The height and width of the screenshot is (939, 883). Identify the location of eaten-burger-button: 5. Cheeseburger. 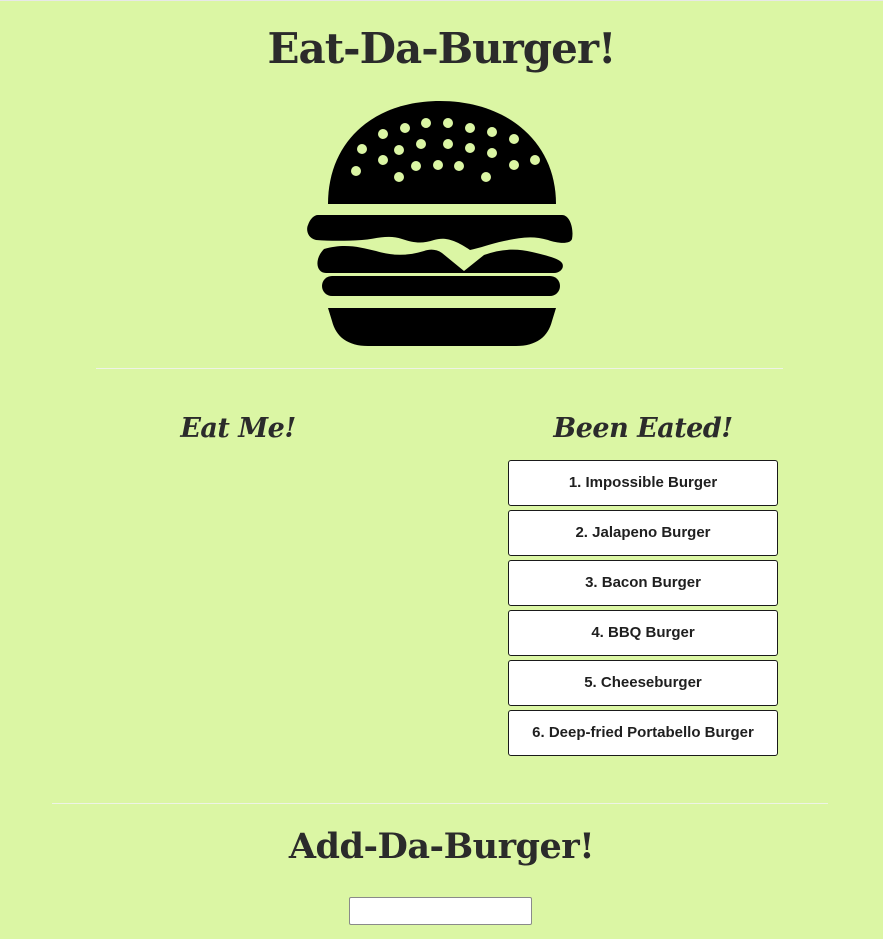
(643, 683).